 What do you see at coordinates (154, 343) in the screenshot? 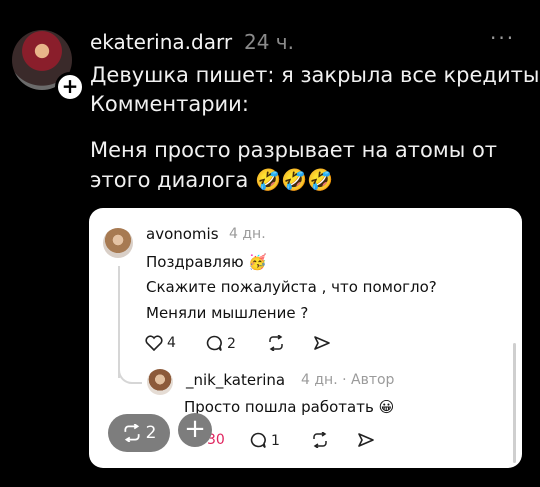
I see `heart-icon` at bounding box center [154, 343].